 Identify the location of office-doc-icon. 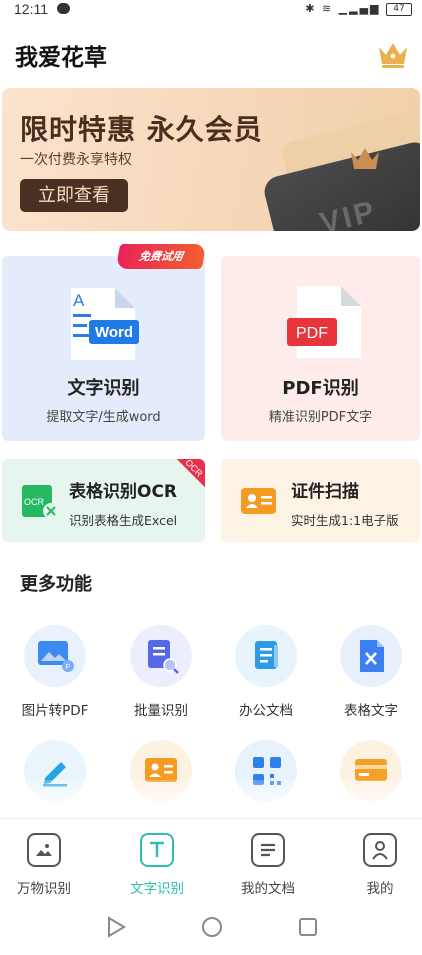
(266, 655).